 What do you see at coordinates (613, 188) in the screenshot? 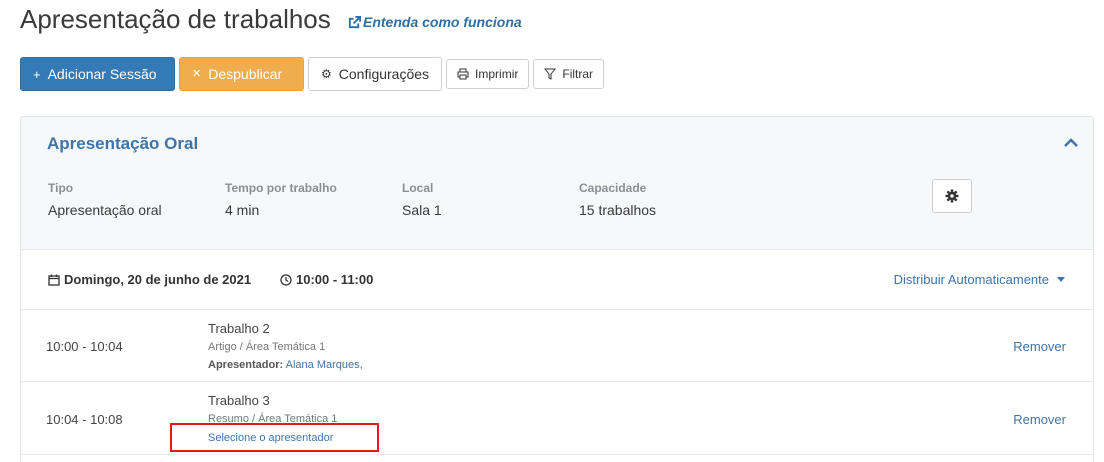
I see `meta-capacity-label: Capacidade` at bounding box center [613, 188].